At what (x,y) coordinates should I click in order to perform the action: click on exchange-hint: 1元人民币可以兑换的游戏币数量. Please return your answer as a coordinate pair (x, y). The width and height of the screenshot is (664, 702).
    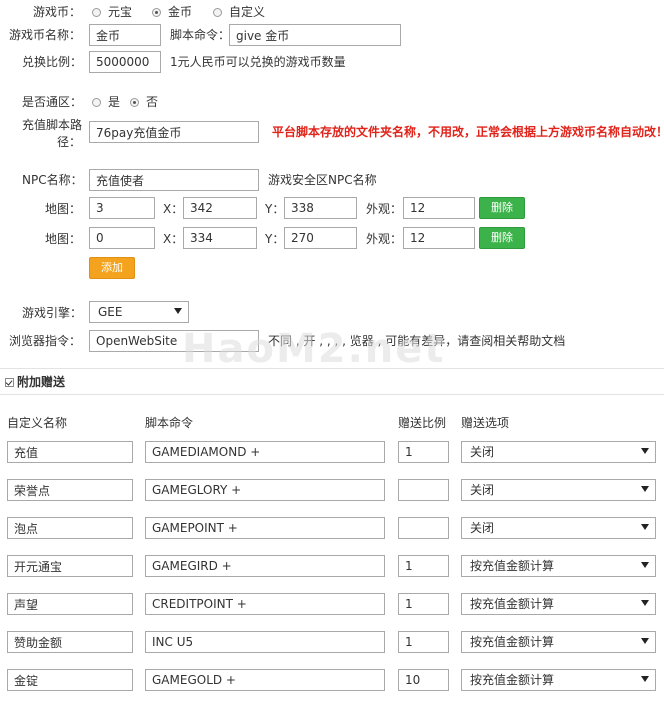
    Looking at the image, I should click on (258, 62).